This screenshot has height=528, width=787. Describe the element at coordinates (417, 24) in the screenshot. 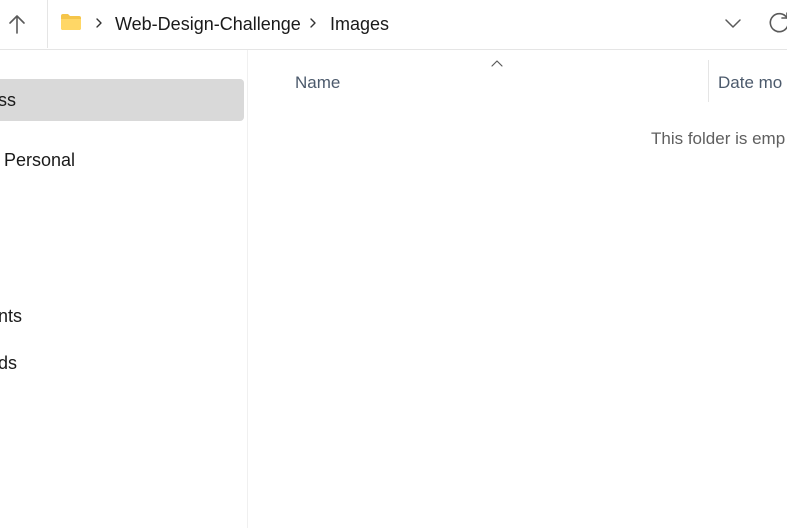

I see `address-bar: Web-Design-Challenge Images` at that location.